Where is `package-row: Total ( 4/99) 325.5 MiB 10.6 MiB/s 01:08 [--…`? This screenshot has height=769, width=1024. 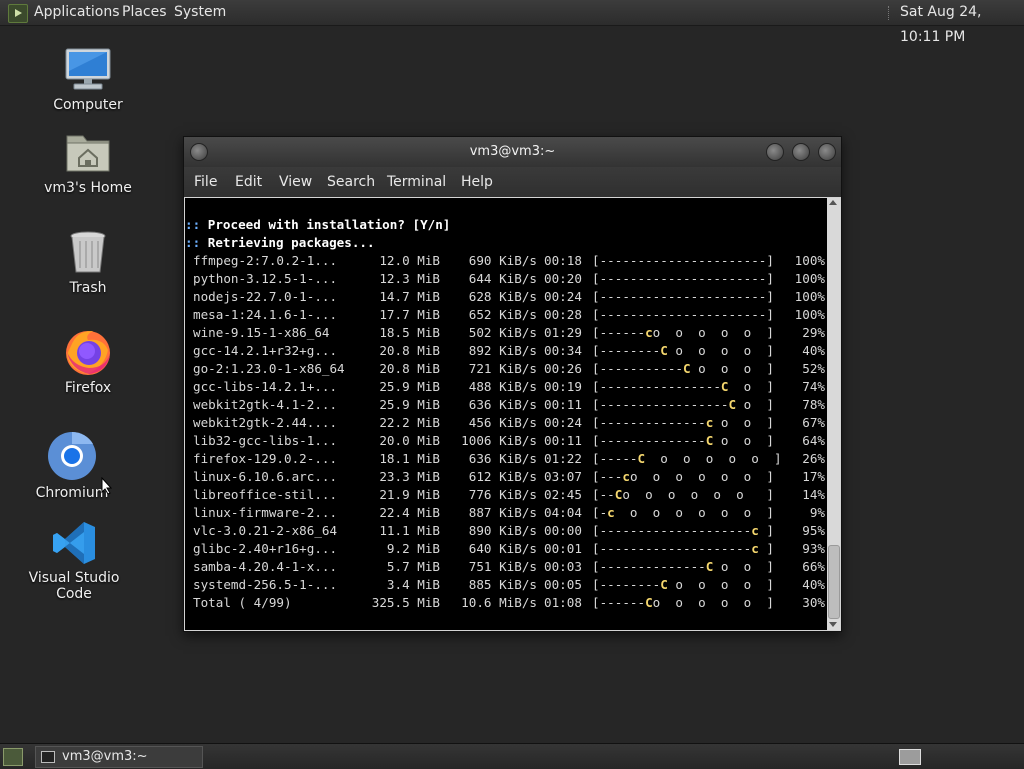 package-row: Total ( 4/99) 325.5 MiB 10.6 MiB/s 01:08 [--… is located at coordinates (506, 603).